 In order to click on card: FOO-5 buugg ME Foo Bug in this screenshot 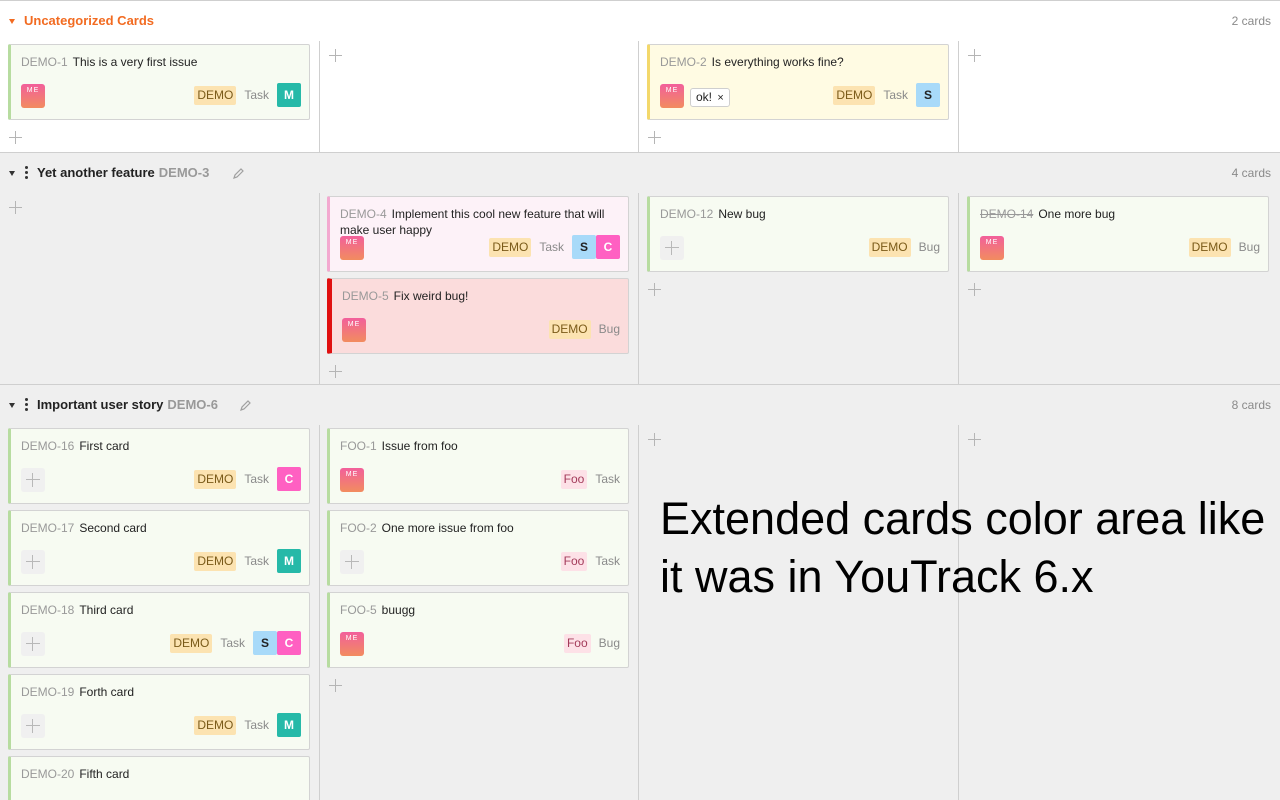, I will do `click(478, 630)`.